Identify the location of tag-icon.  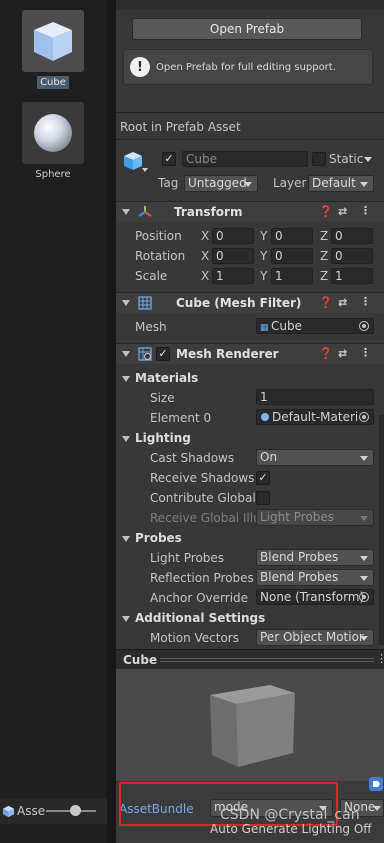
(376, 784).